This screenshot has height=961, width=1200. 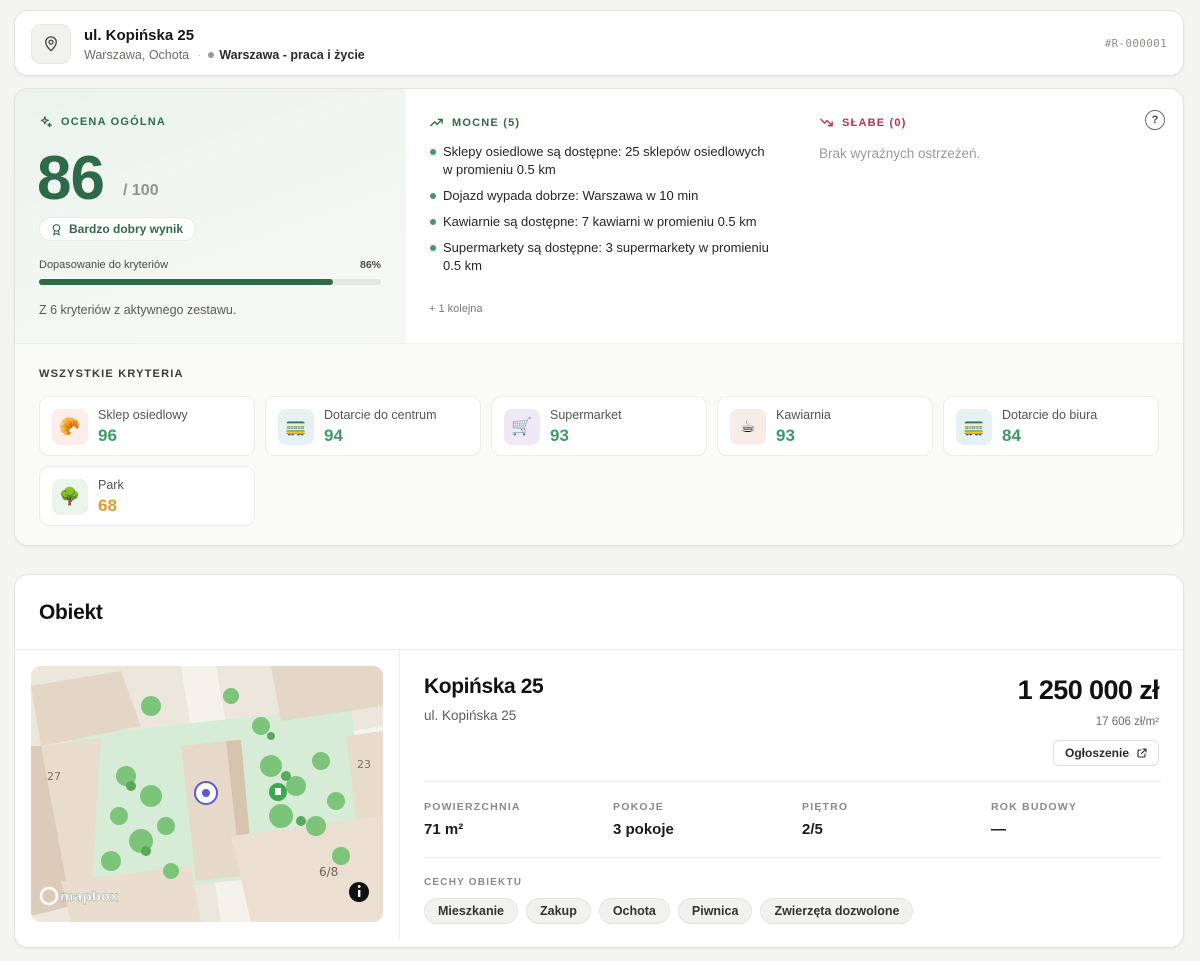 What do you see at coordinates (599, 649) in the screenshot?
I see `object-divider` at bounding box center [599, 649].